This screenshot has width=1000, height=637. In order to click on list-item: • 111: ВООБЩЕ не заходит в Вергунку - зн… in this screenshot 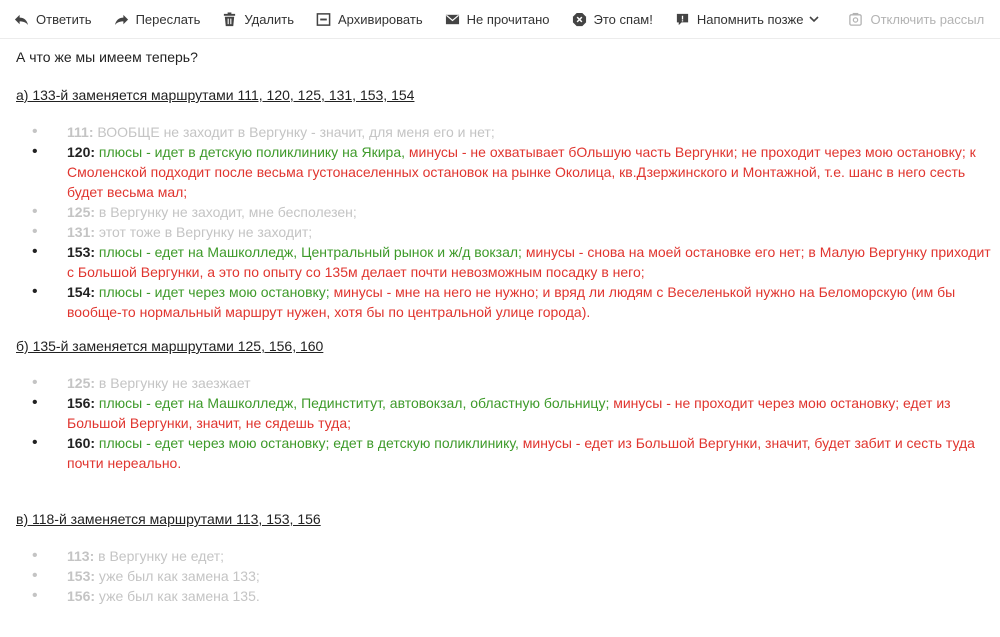, I will do `click(263, 131)`.